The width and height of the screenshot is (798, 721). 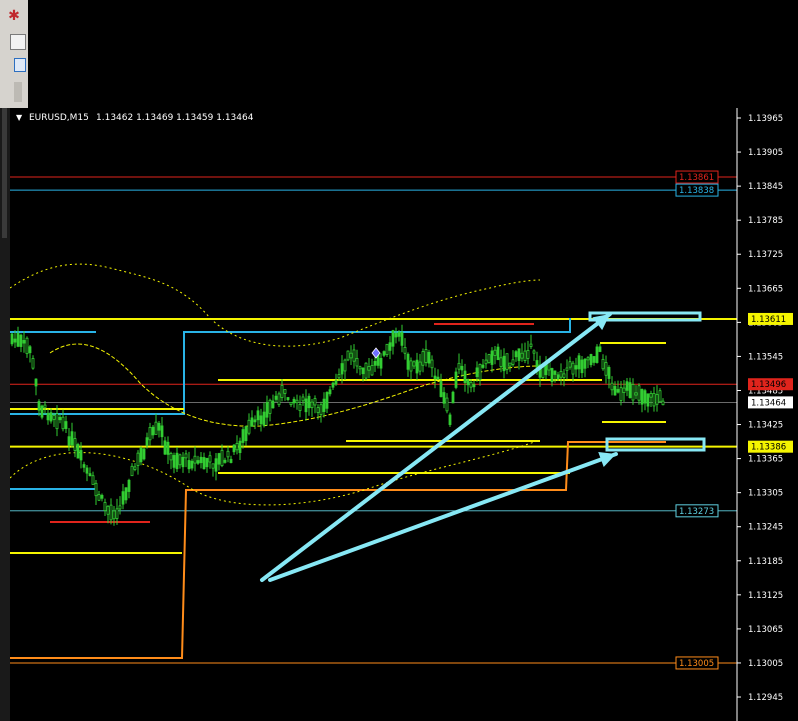 What do you see at coordinates (765, 630) in the screenshot?
I see `axis-tick-label: 1.13065` at bounding box center [765, 630].